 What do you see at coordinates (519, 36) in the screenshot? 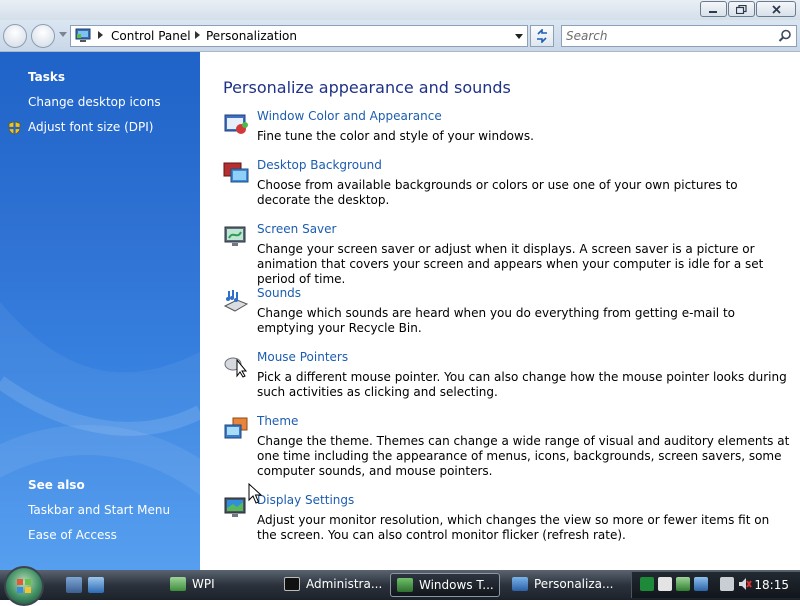
I see `address-dropdown` at bounding box center [519, 36].